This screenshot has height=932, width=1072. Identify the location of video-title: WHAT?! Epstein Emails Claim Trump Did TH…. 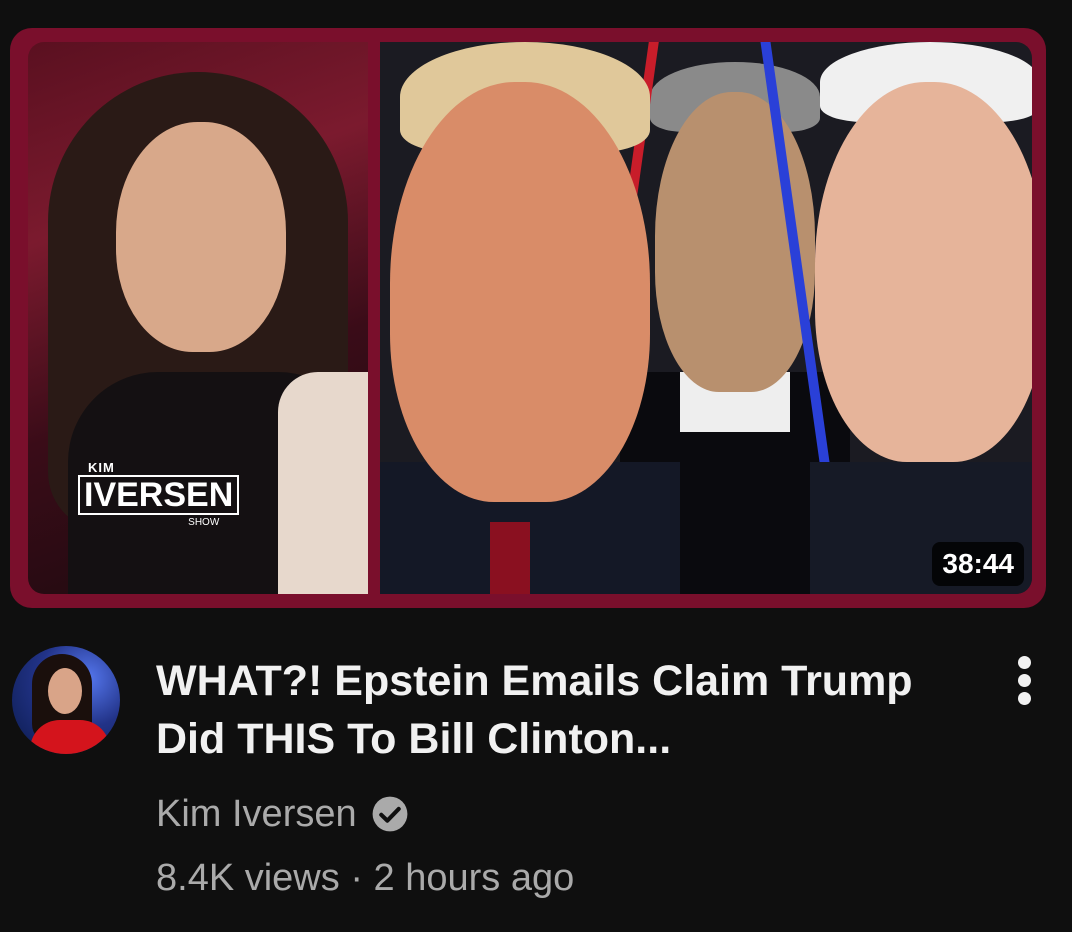
(566, 710).